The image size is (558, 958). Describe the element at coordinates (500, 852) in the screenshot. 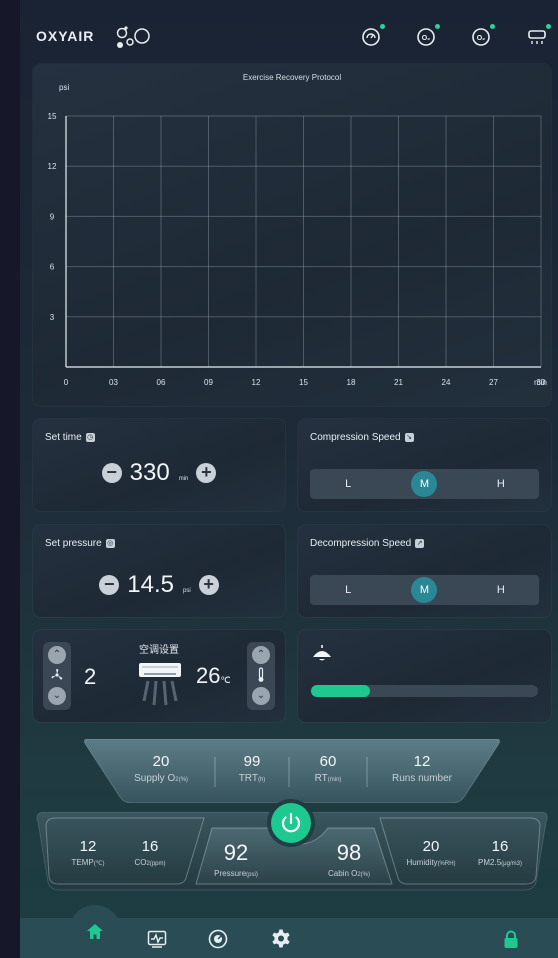

I see `pm25-stat: 16 PM2.5(μg/m3)` at that location.